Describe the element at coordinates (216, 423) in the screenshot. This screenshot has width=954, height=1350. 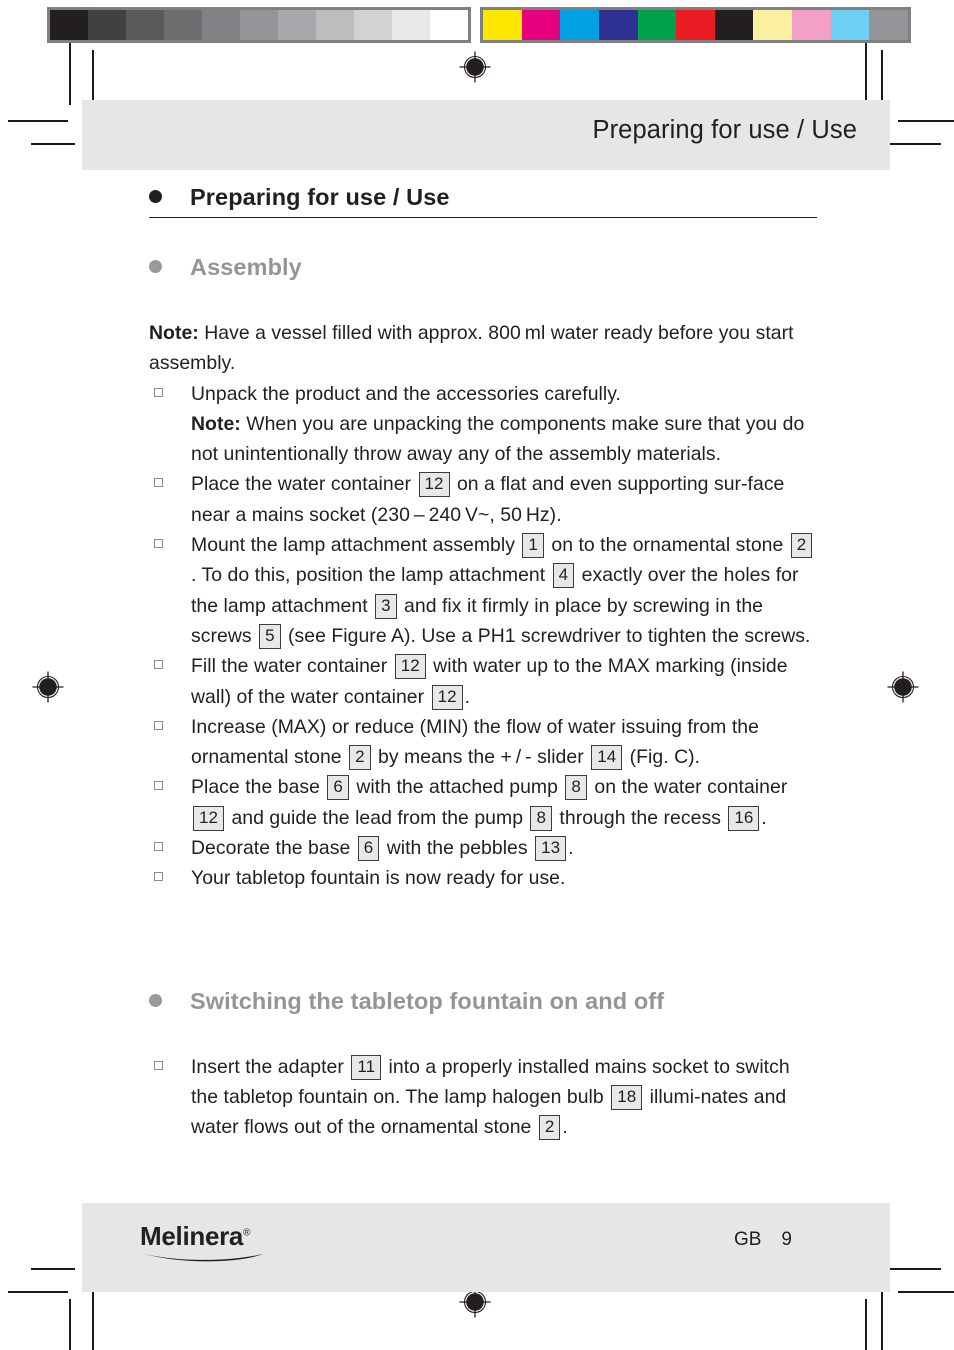
I see `emphasis-label: Note:` at that location.